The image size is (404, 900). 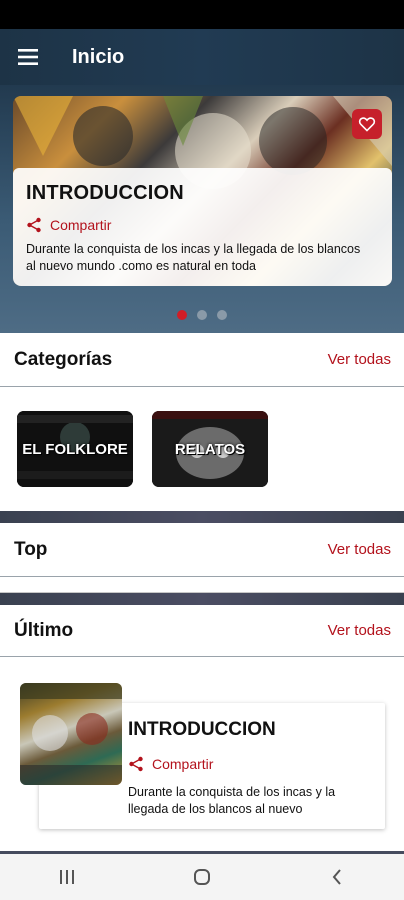 I want to click on menu-icon, so click(x=28, y=57).